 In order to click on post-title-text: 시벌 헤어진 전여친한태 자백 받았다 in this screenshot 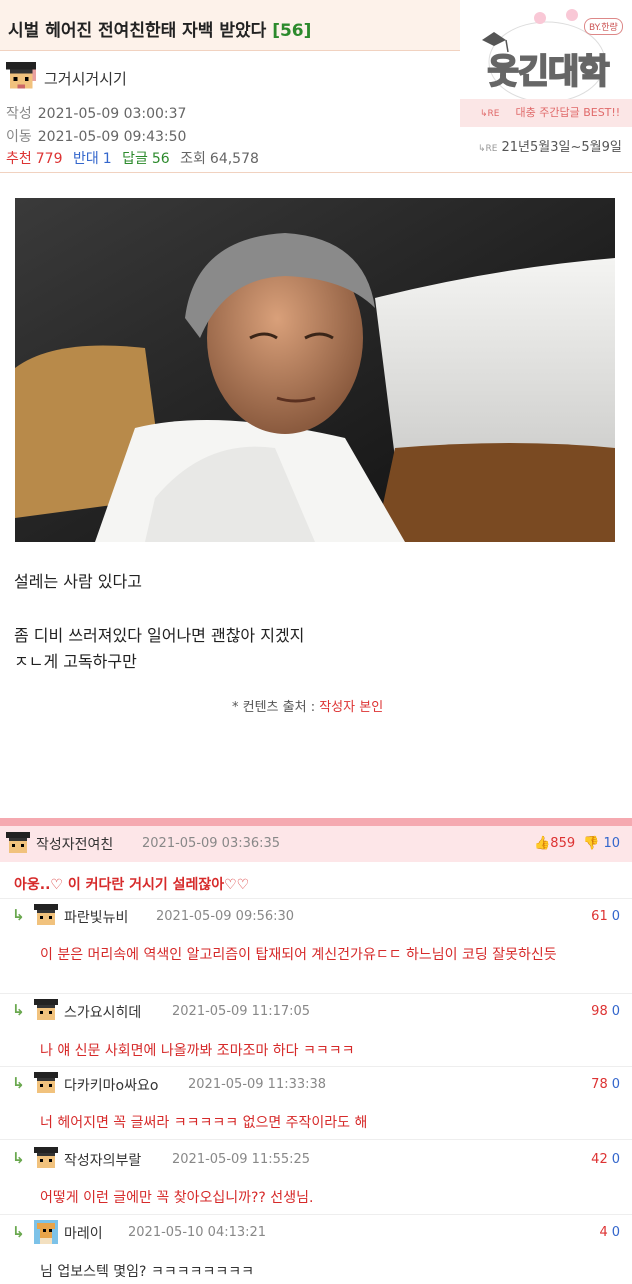, I will do `click(137, 31)`.